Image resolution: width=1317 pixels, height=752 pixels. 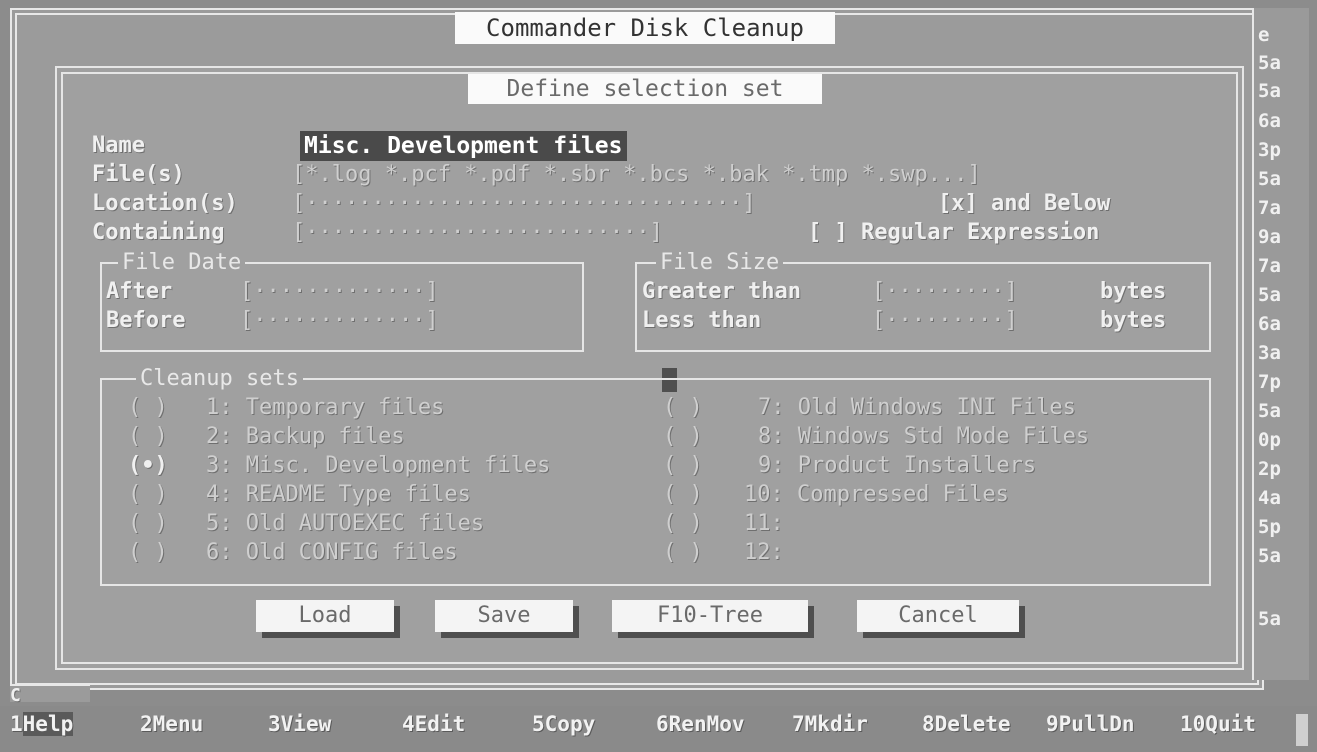 What do you see at coordinates (138, 174) in the screenshot?
I see `files-label: File(s)` at bounding box center [138, 174].